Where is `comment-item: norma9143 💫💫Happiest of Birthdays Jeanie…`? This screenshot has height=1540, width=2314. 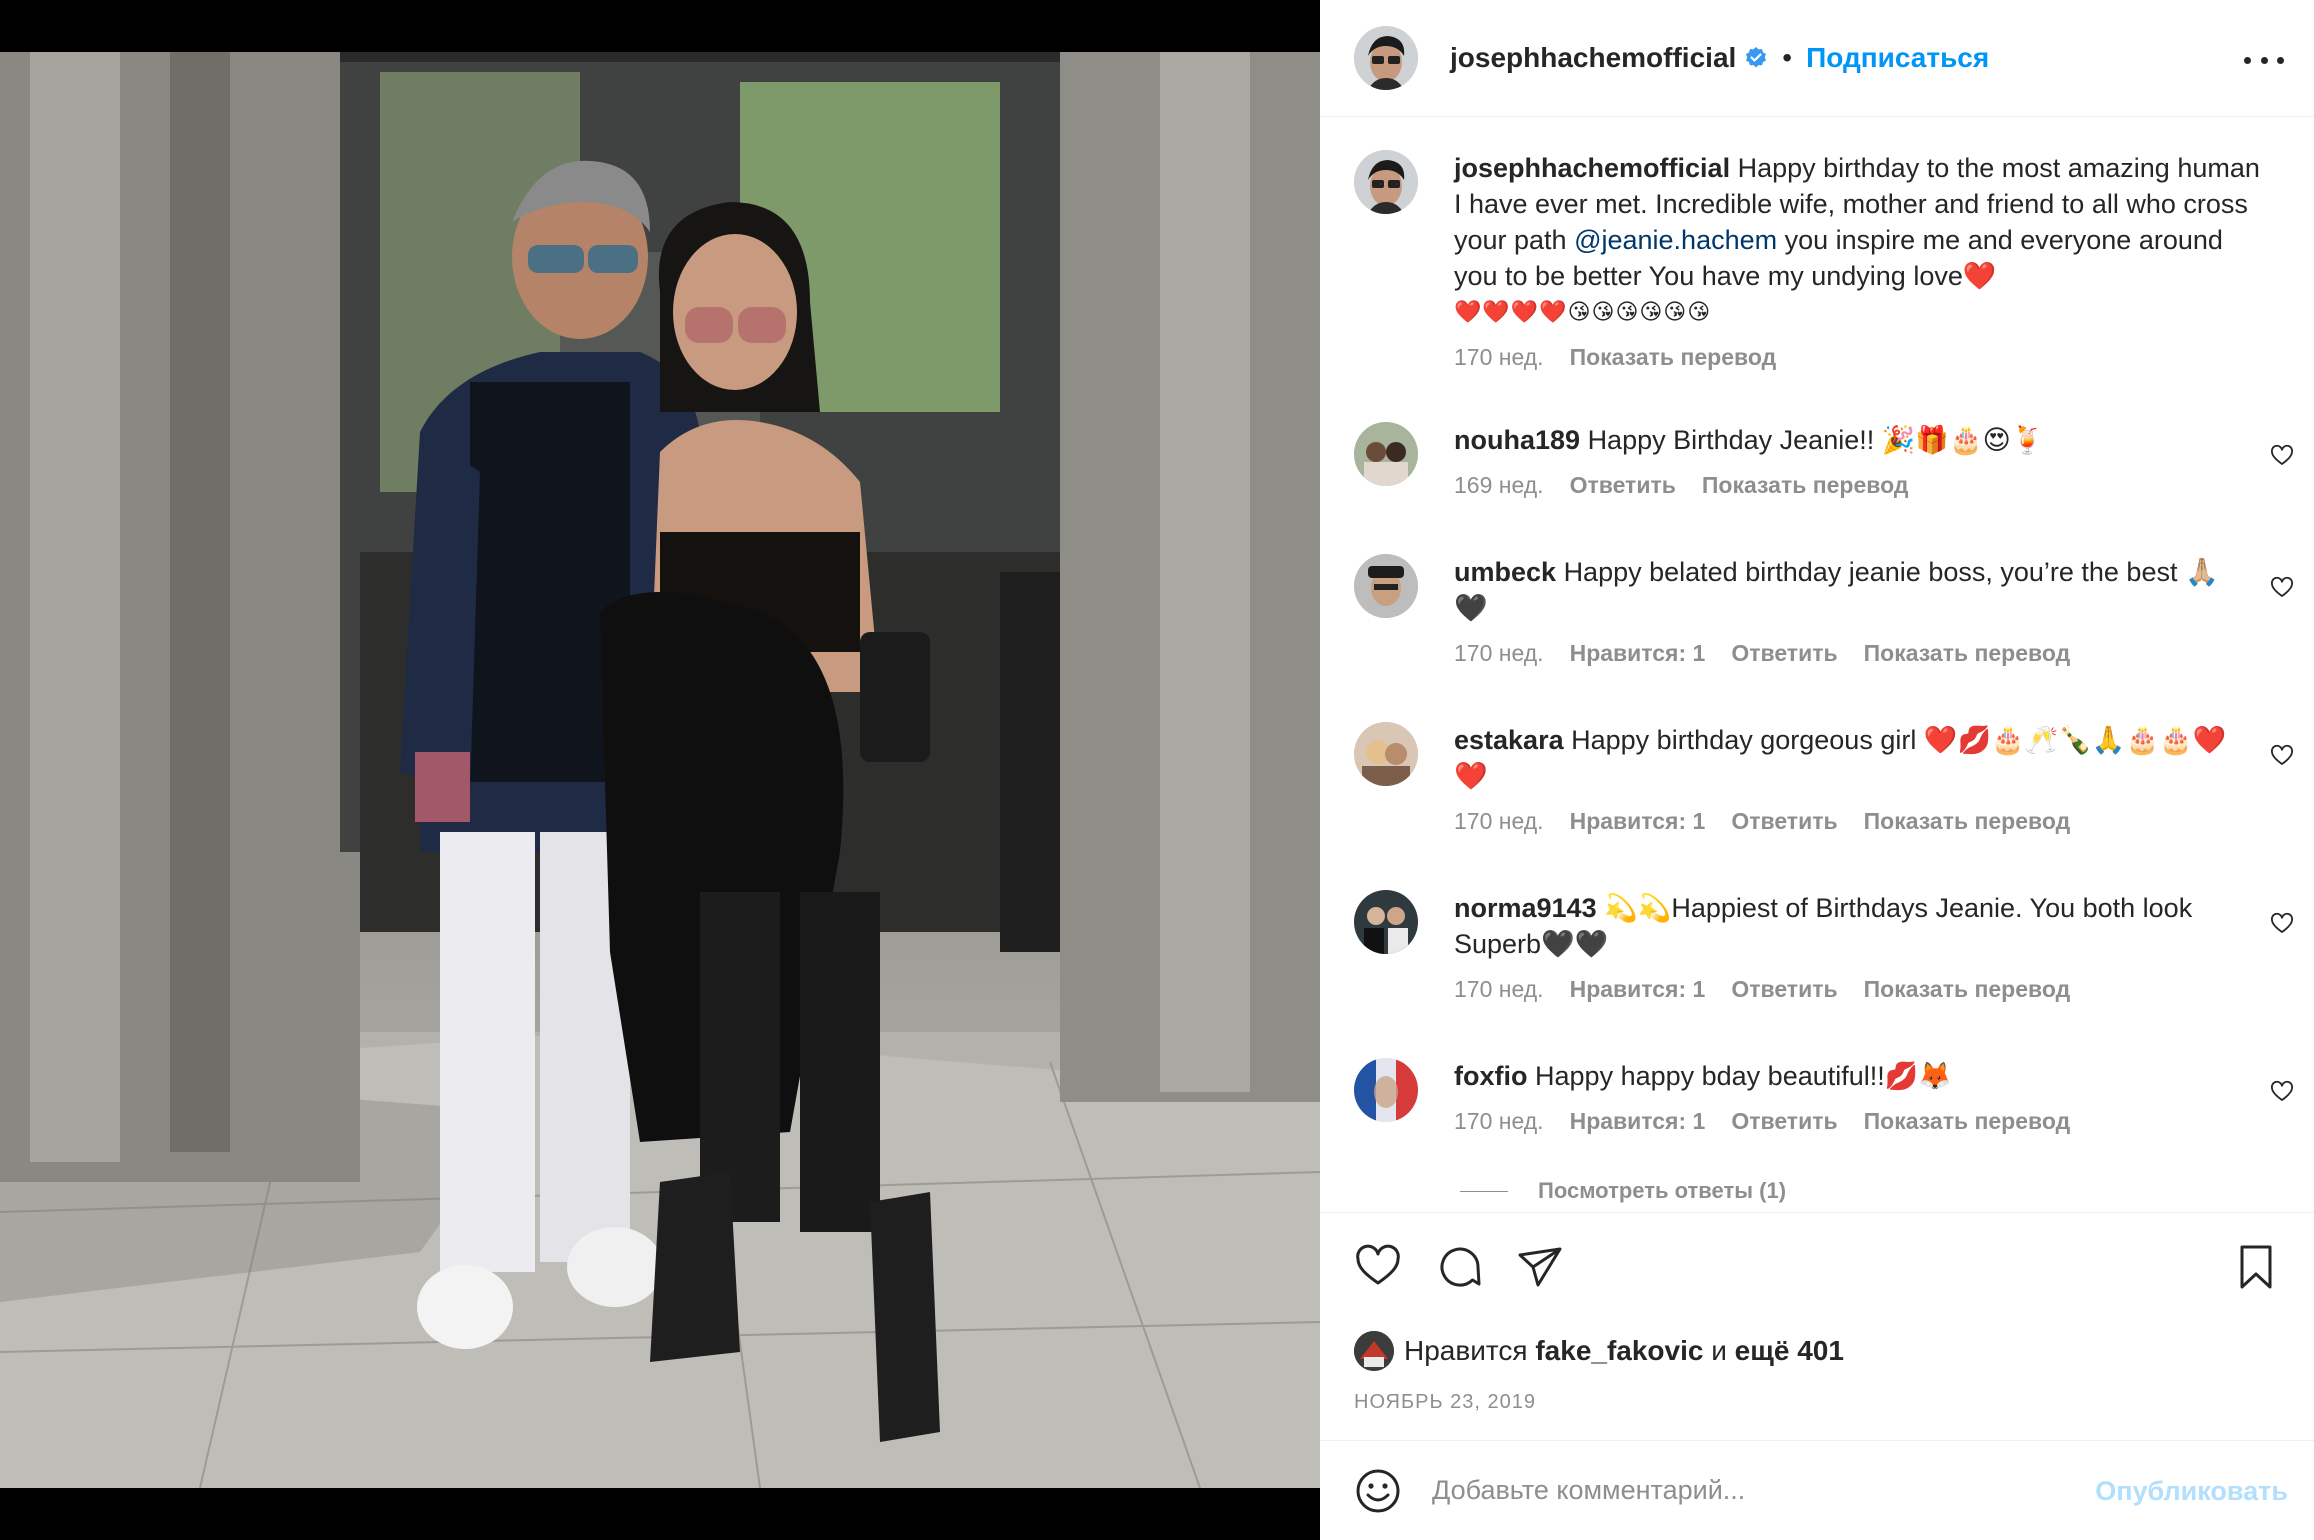 comment-item: norma9143 💫💫Happiest of Birthdays Jeanie… is located at coordinates (1824, 946).